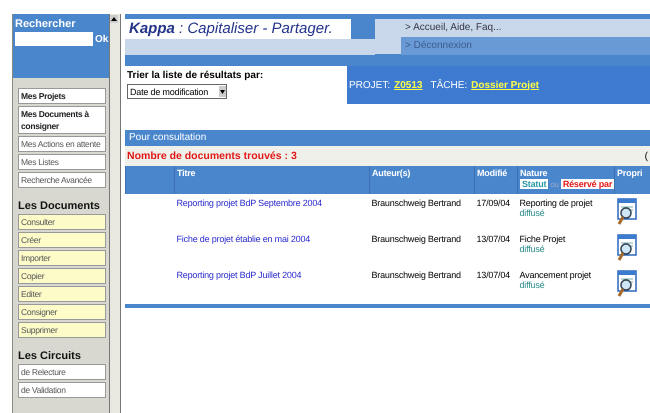  I want to click on sidebar-item: Editer, so click(62, 294).